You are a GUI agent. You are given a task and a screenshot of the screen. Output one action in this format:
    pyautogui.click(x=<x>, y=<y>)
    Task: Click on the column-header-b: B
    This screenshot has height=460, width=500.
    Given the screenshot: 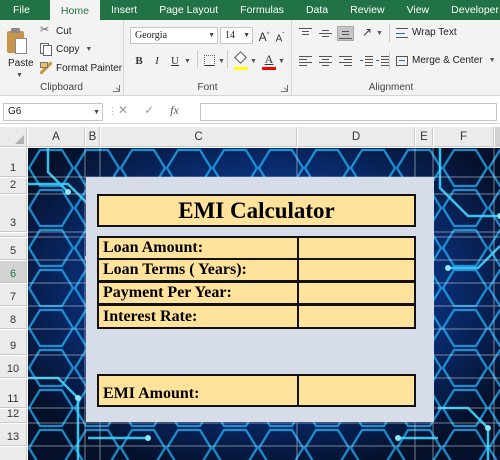 What is the action you would take?
    pyautogui.click(x=93, y=137)
    